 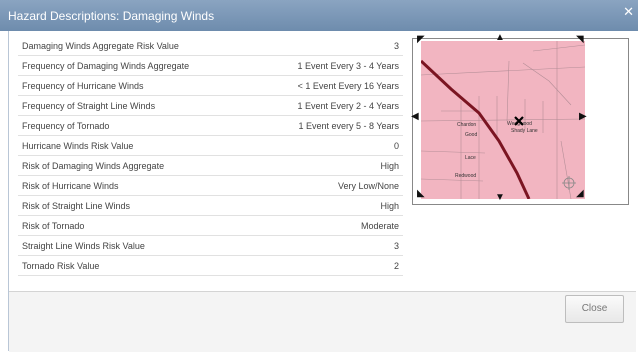 What do you see at coordinates (524, 131) in the screenshot?
I see `map-label: Shady Lane` at bounding box center [524, 131].